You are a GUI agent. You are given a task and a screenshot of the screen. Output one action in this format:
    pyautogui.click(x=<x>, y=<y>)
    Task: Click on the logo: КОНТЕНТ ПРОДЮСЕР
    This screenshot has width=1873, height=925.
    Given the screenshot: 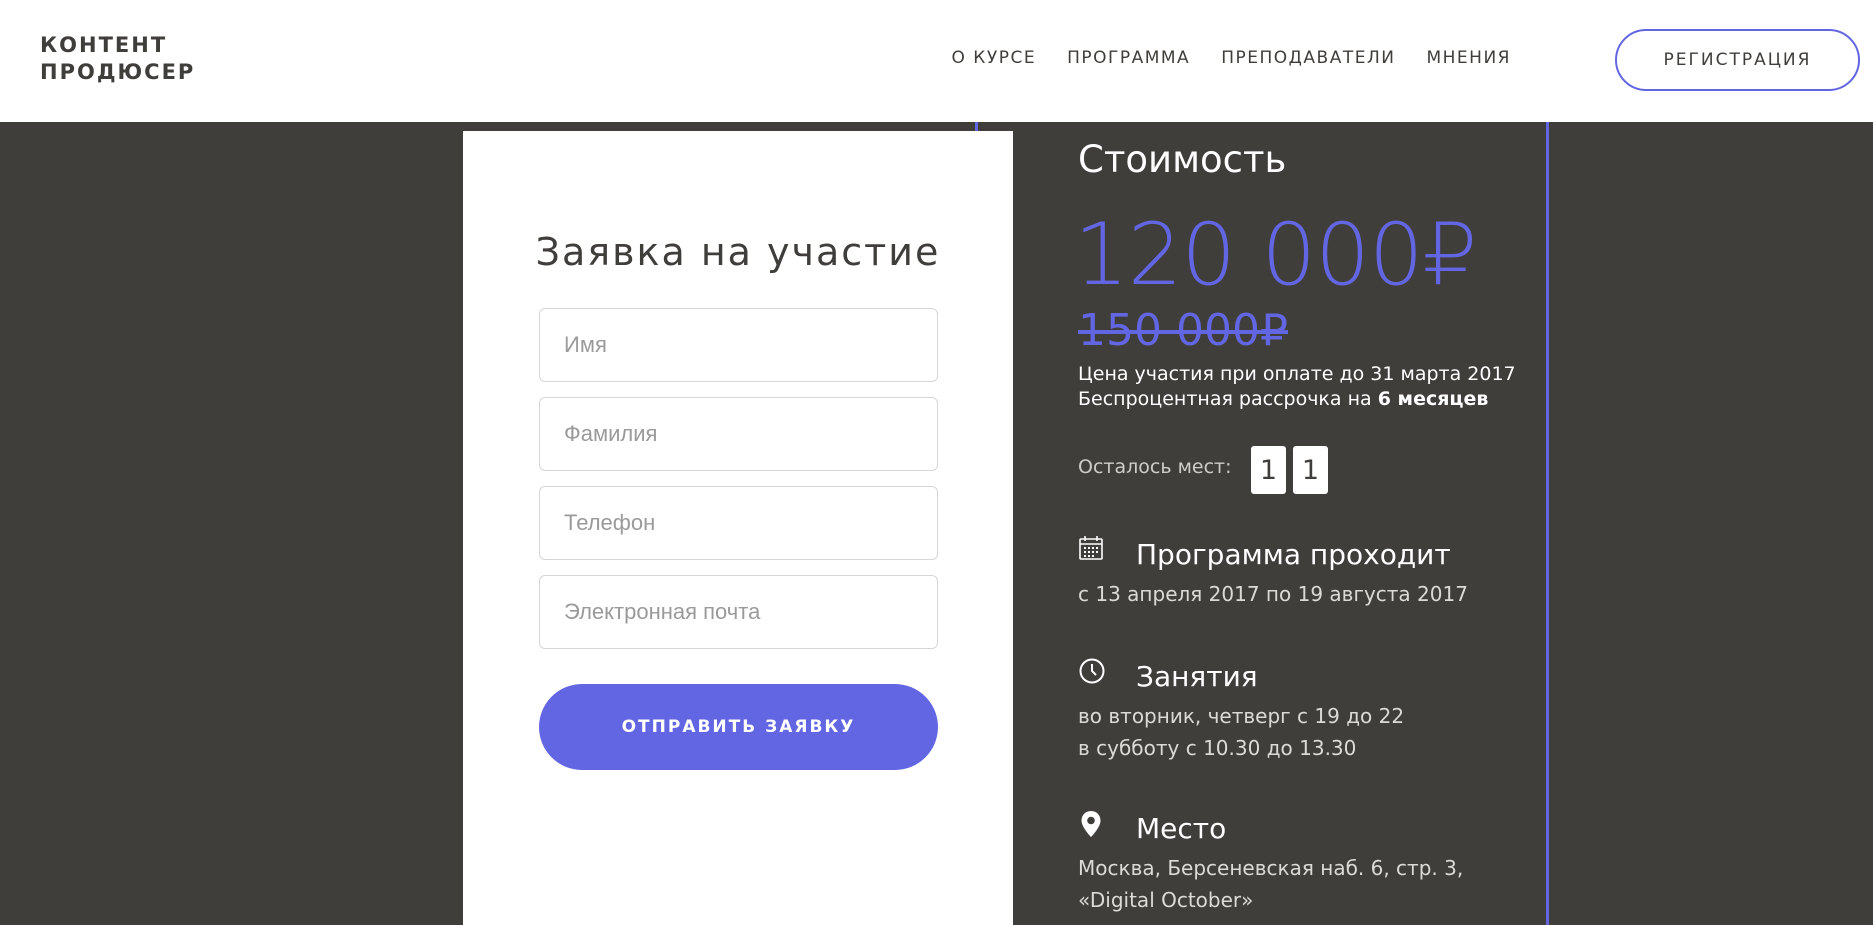 What is the action you would take?
    pyautogui.click(x=117, y=59)
    